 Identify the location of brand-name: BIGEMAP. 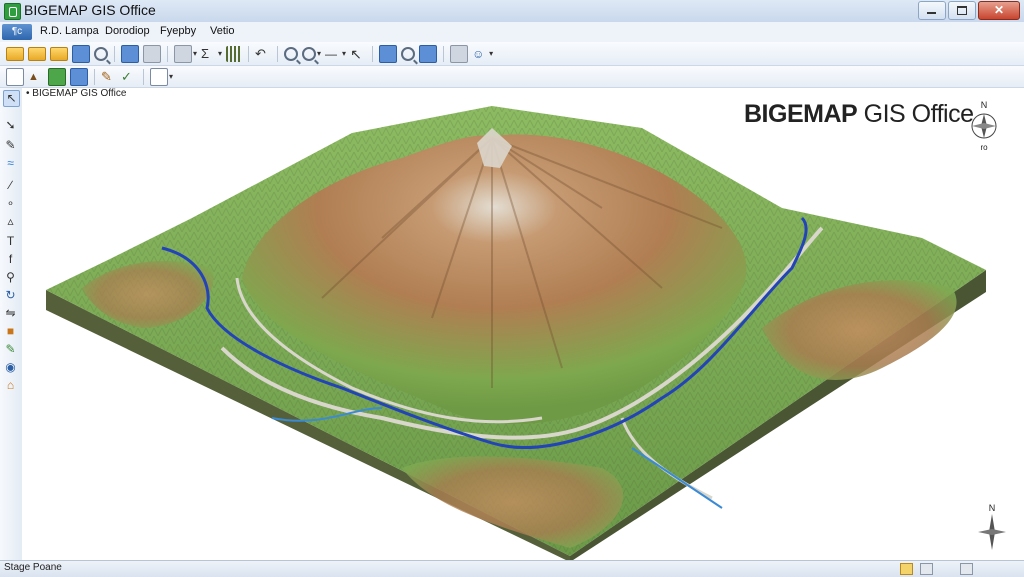
(801, 114).